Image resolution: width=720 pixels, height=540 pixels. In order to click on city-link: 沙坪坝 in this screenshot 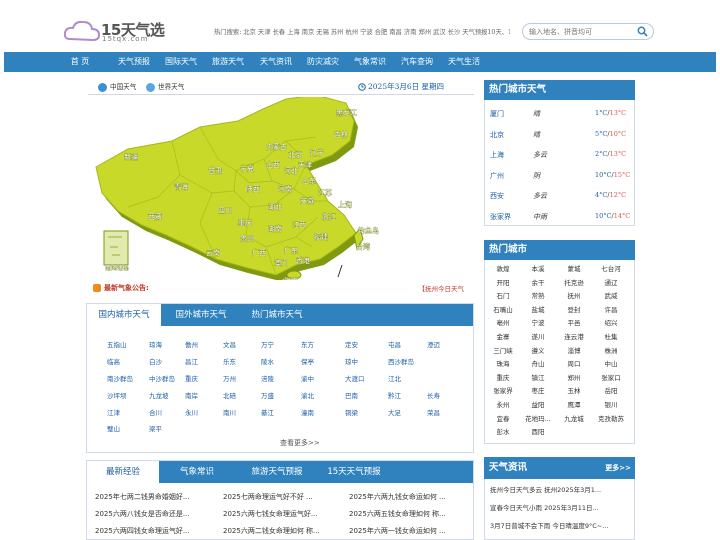, I will do `click(117, 395)`.